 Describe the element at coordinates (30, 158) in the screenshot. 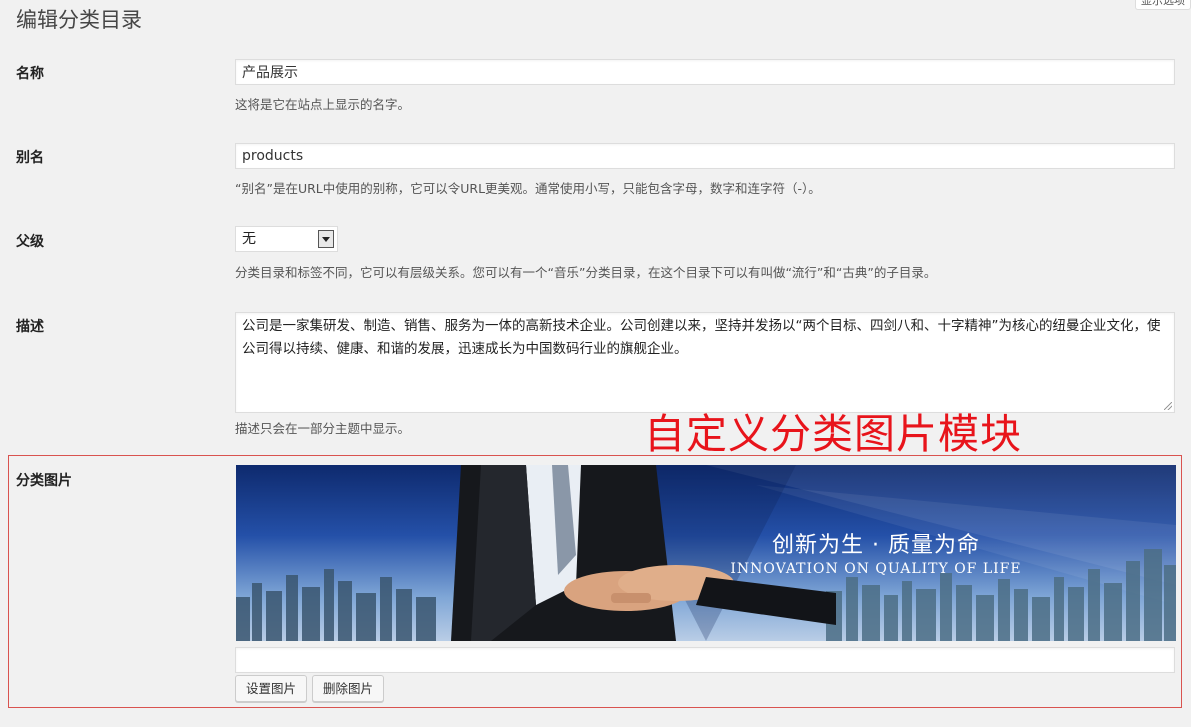

I see `slug-label: 别名` at that location.